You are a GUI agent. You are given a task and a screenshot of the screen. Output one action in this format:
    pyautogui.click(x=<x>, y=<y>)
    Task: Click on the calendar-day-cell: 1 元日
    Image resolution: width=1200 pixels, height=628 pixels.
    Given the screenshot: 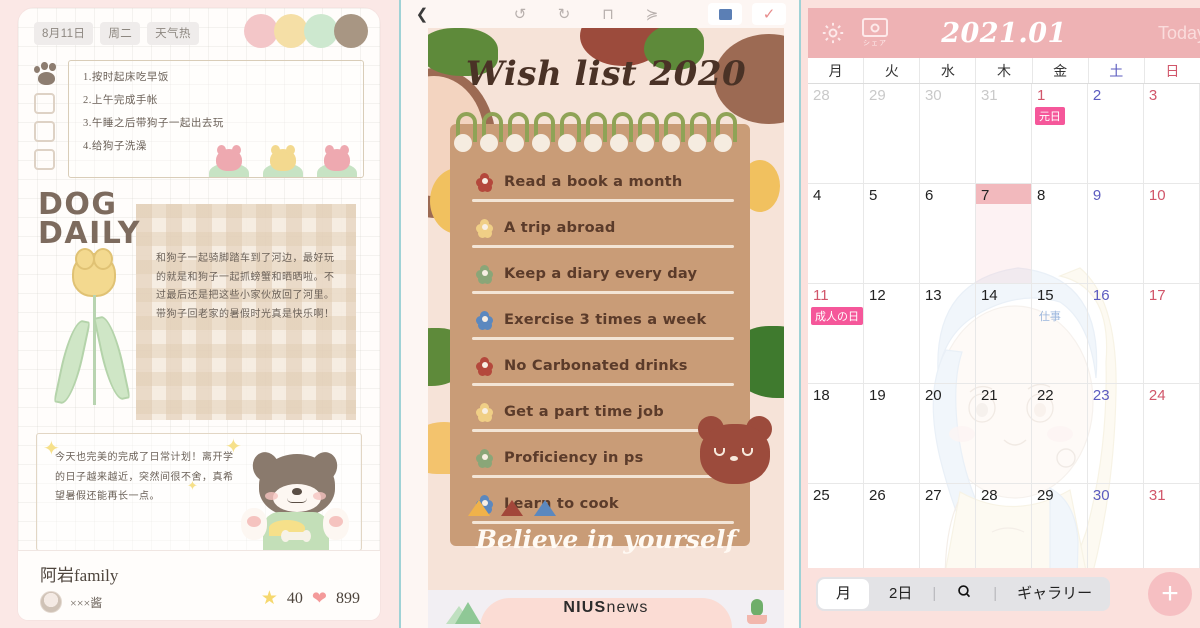 What is the action you would take?
    pyautogui.click(x=1059, y=134)
    